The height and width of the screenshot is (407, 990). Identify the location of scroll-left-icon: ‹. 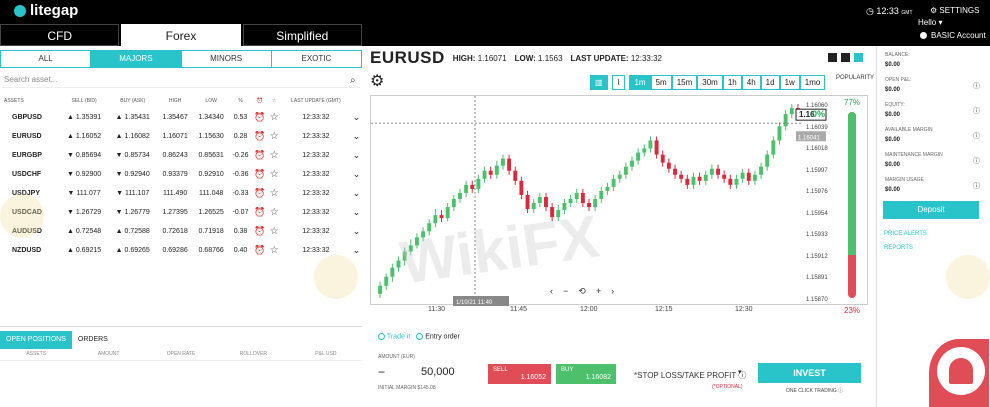
(551, 291).